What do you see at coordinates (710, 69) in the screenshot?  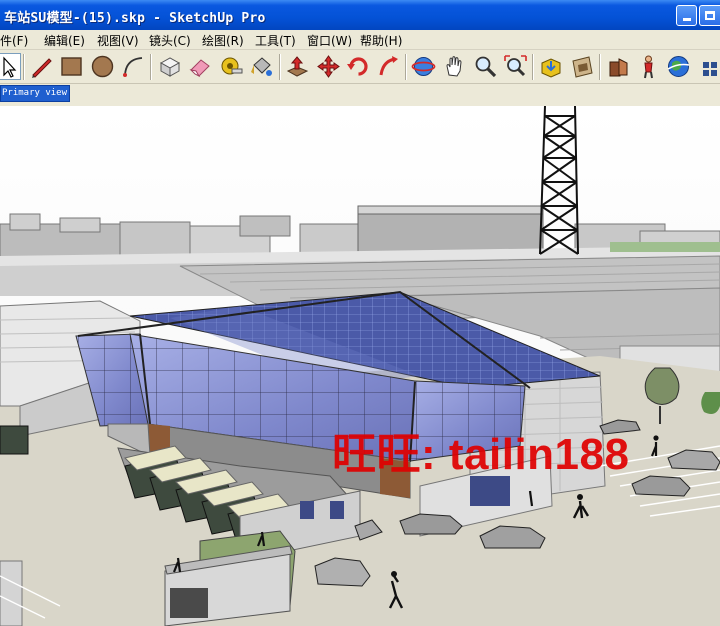 I see `more-tools-icon` at bounding box center [710, 69].